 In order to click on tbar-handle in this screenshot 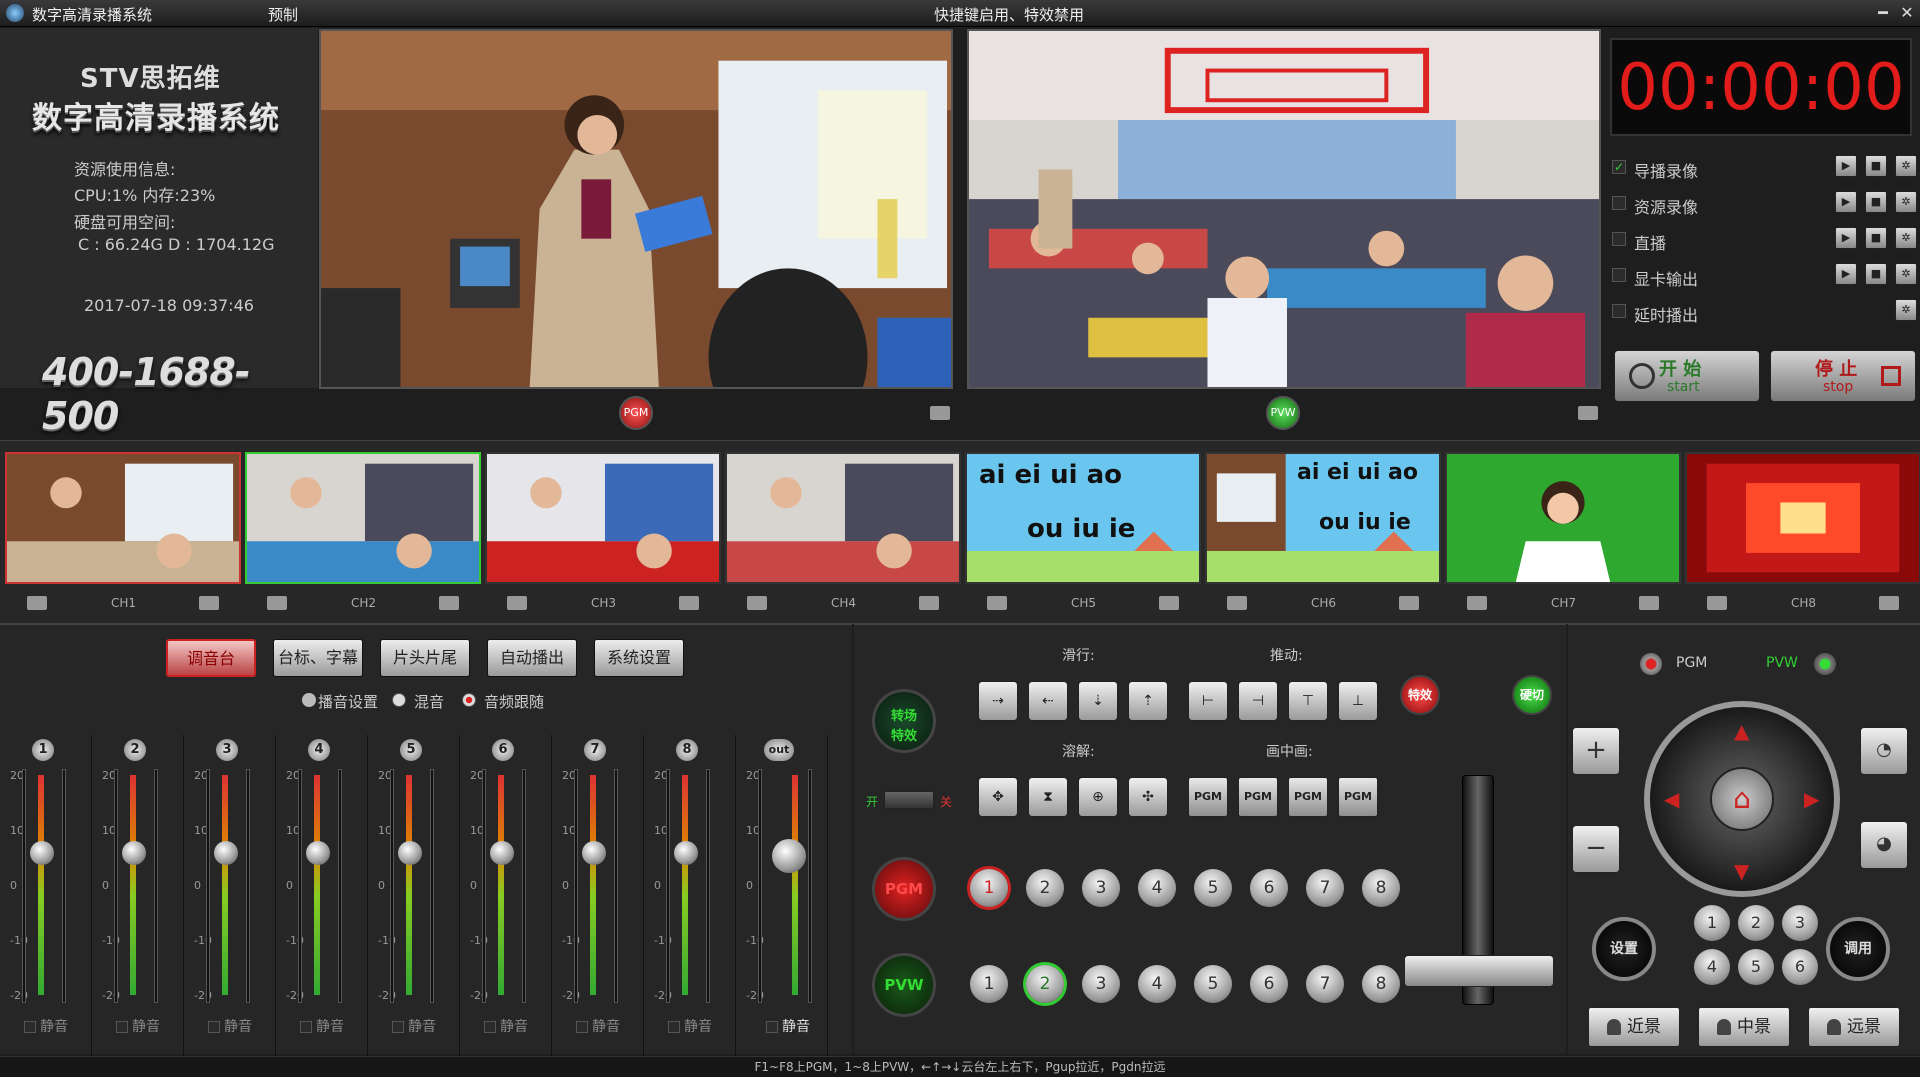, I will do `click(1479, 971)`.